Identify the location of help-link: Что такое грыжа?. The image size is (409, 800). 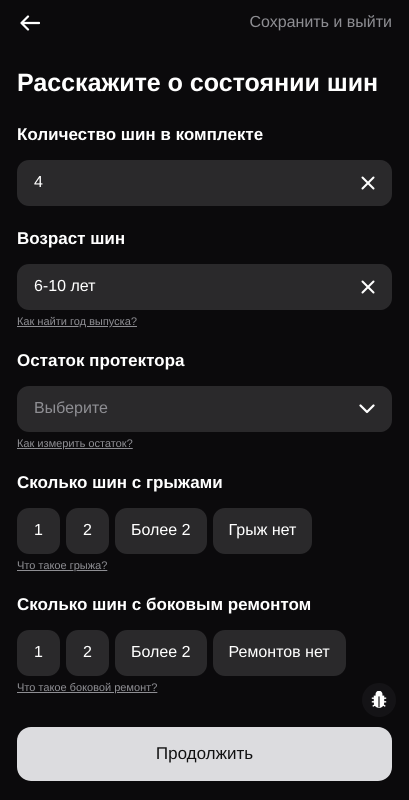
(62, 566).